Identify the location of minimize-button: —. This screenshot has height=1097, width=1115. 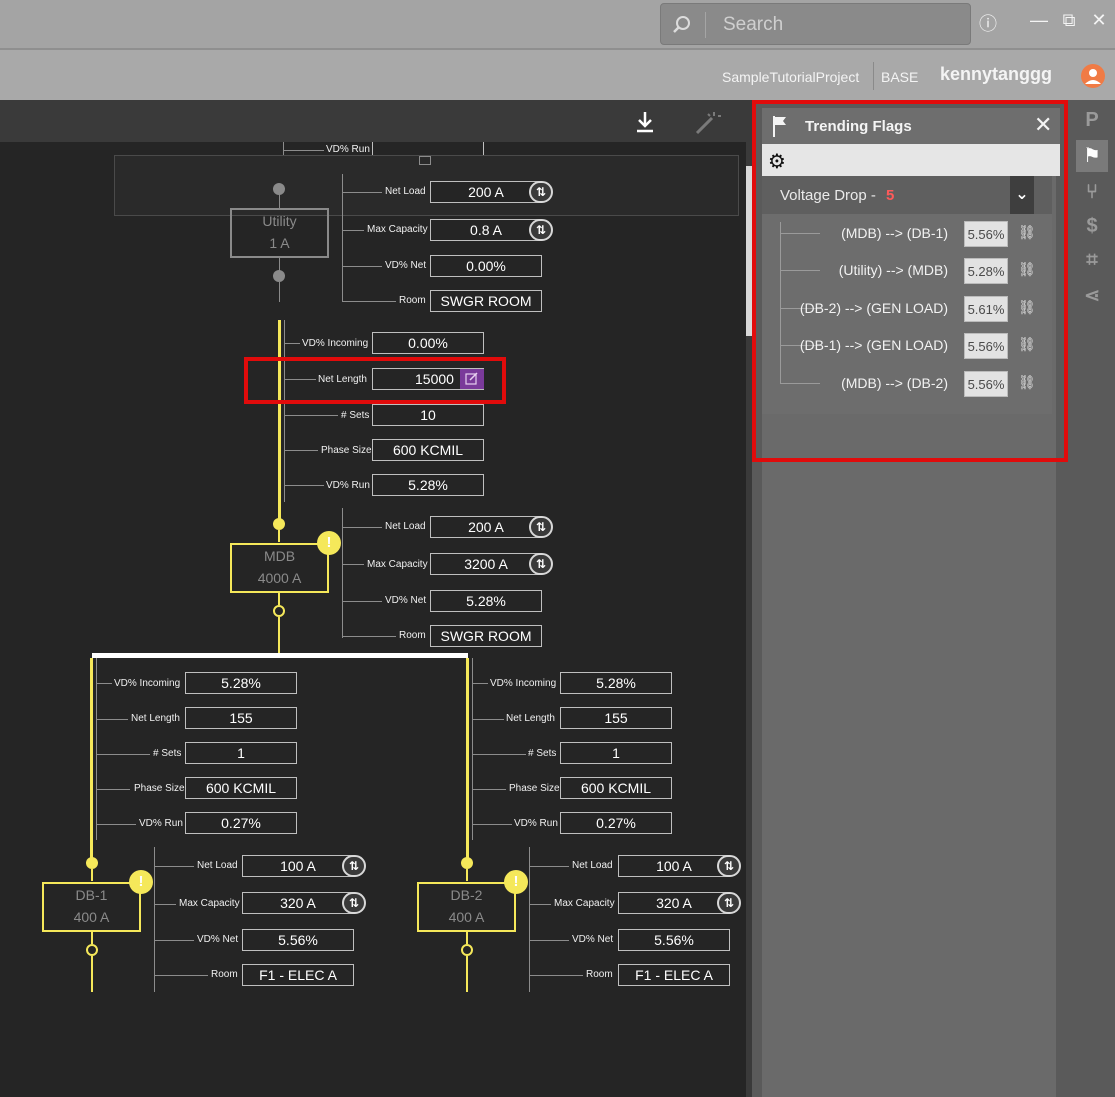
(1039, 23).